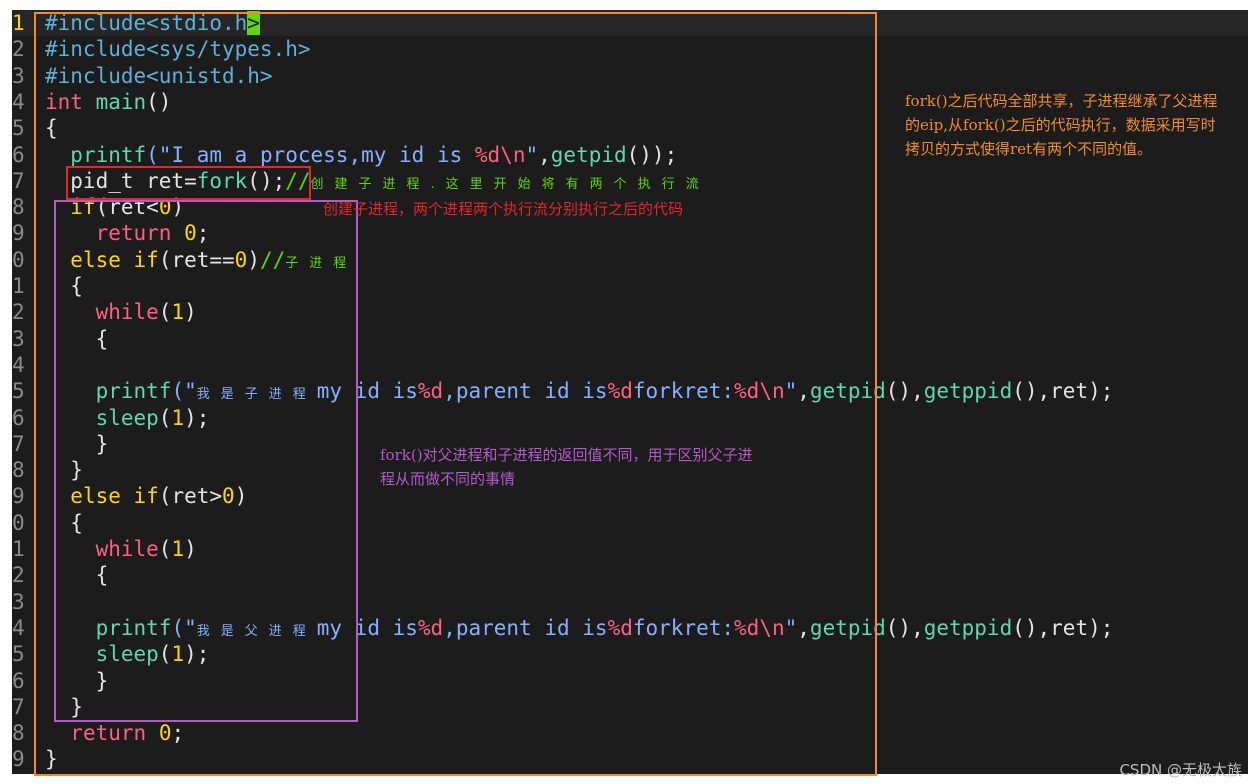  I want to click on code-token: int, so click(70, 101).